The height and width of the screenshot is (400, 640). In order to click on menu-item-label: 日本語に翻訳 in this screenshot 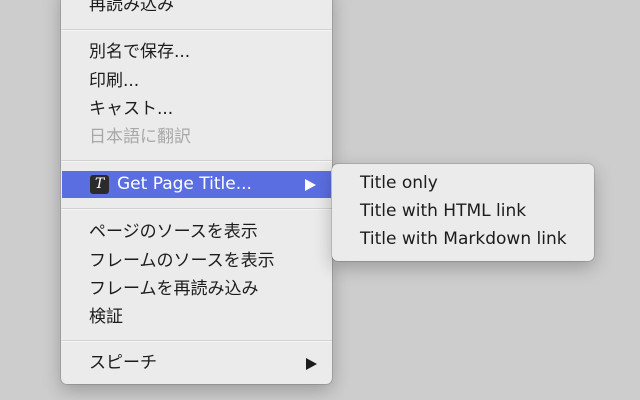, I will do `click(140, 137)`.